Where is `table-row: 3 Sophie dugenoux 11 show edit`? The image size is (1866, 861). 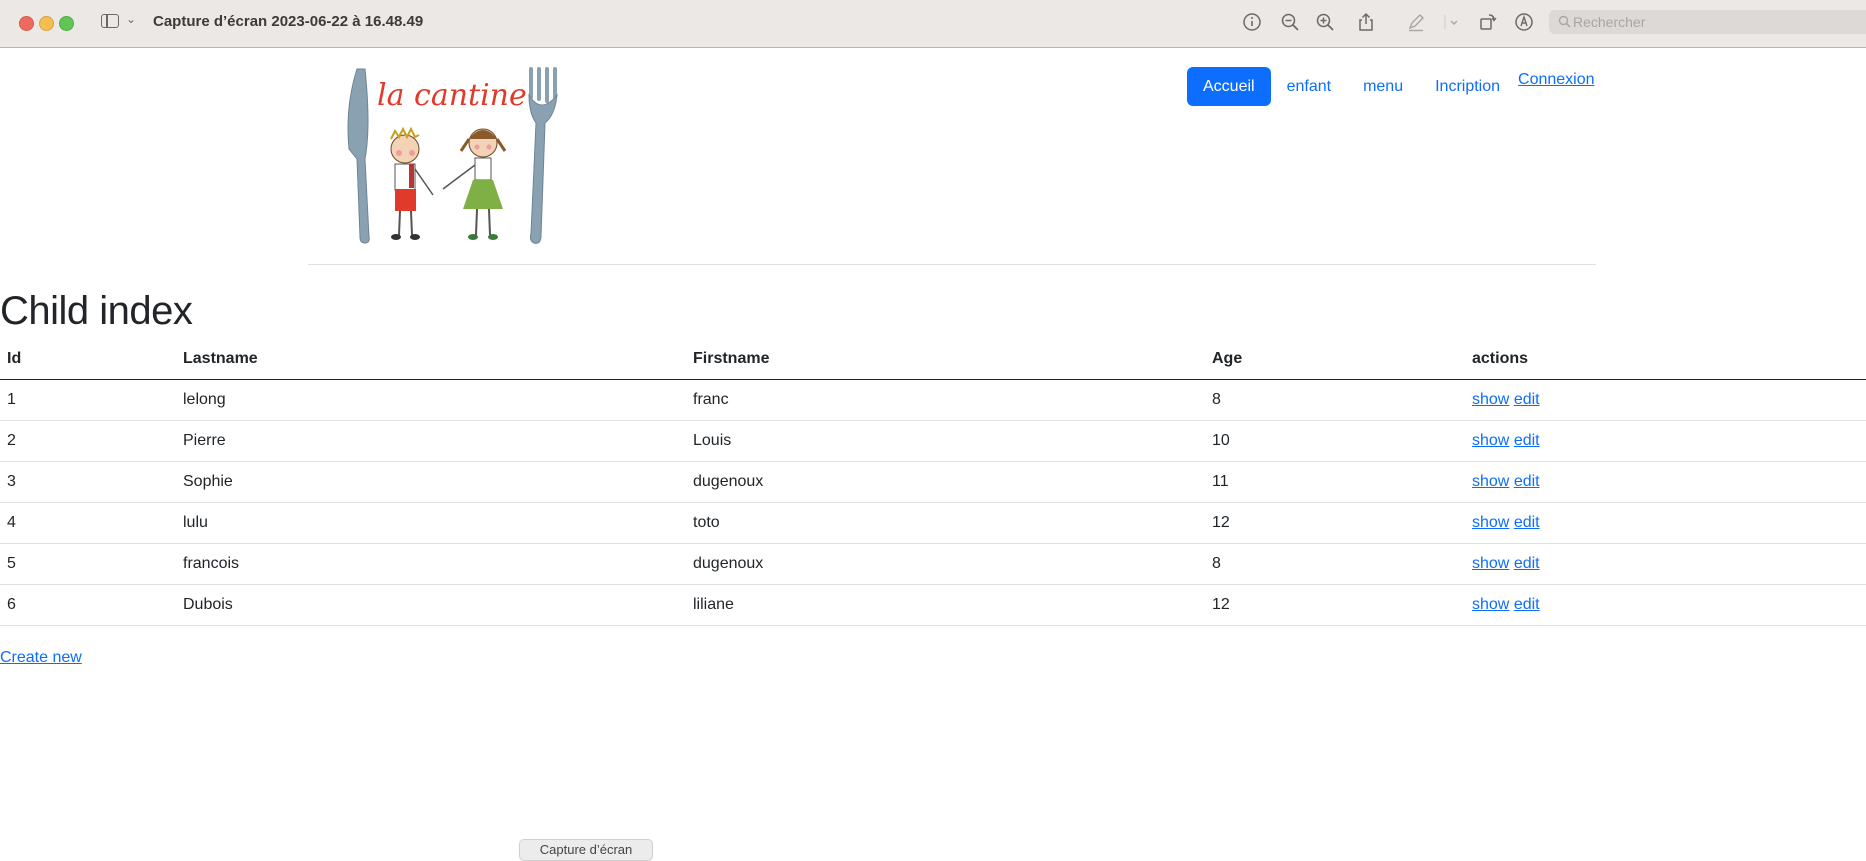 table-row: 3 Sophie dugenoux 11 show edit is located at coordinates (933, 482).